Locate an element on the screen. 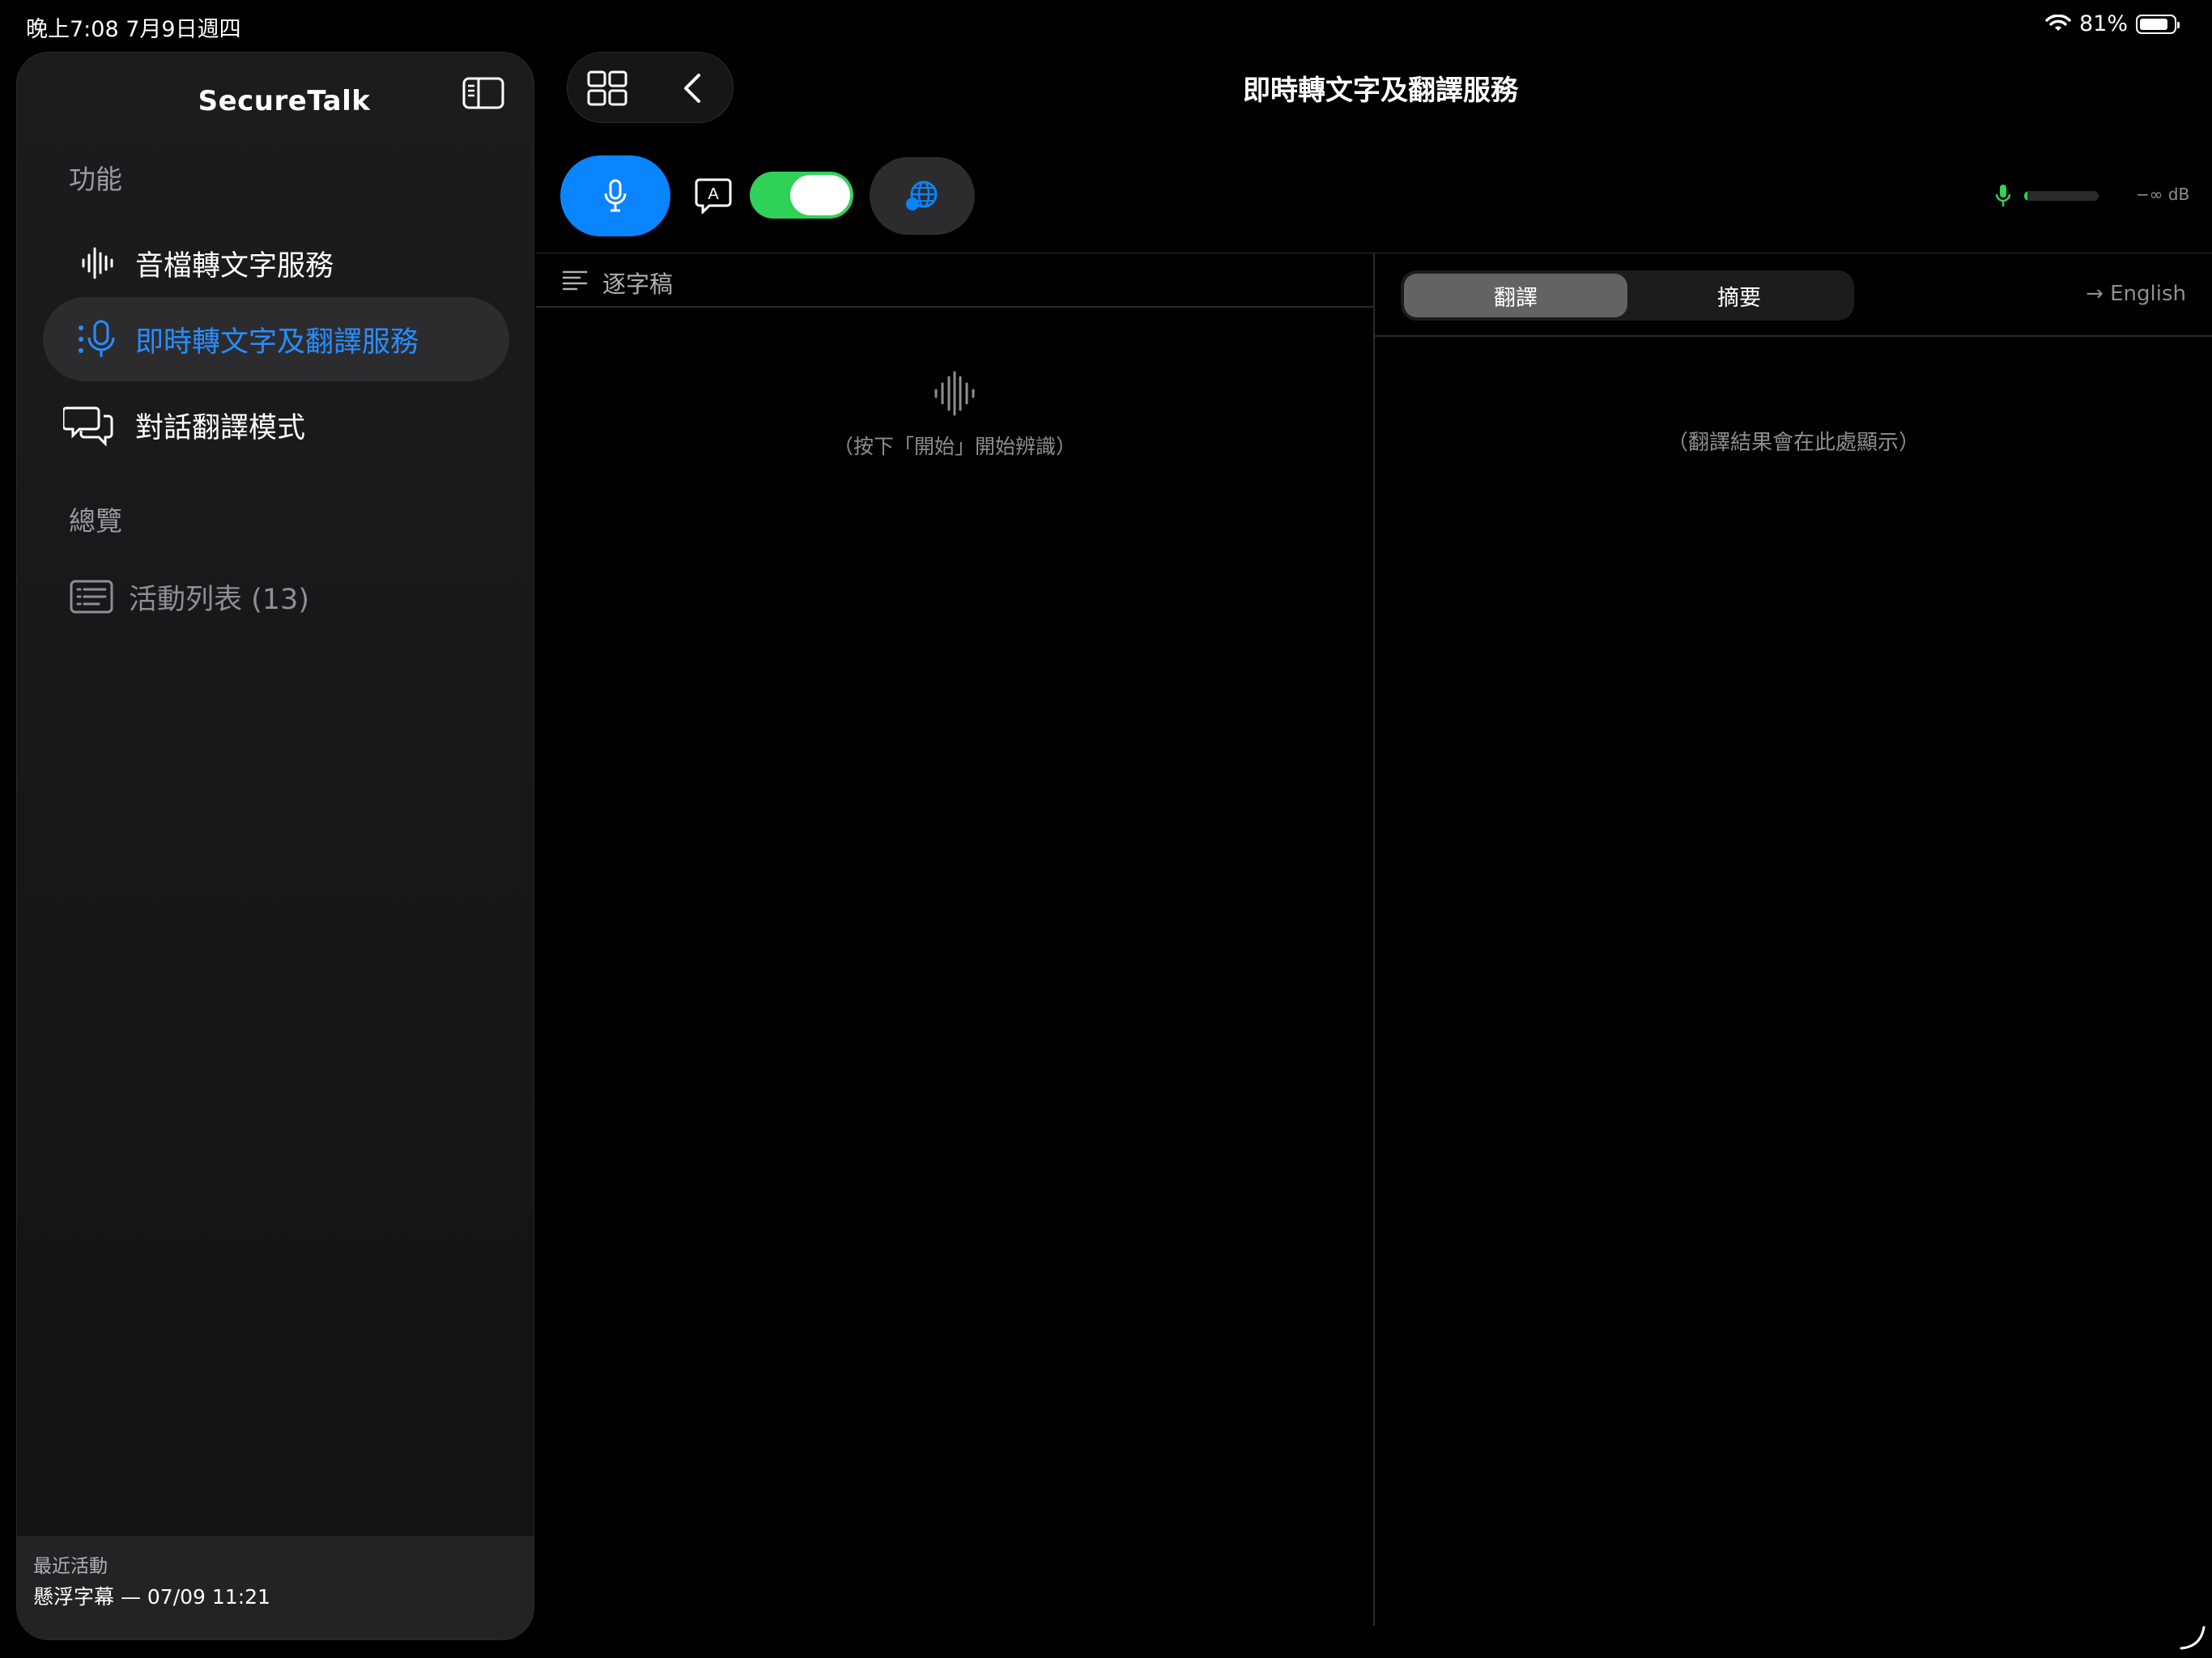  nav-capsule is located at coordinates (651, 87).